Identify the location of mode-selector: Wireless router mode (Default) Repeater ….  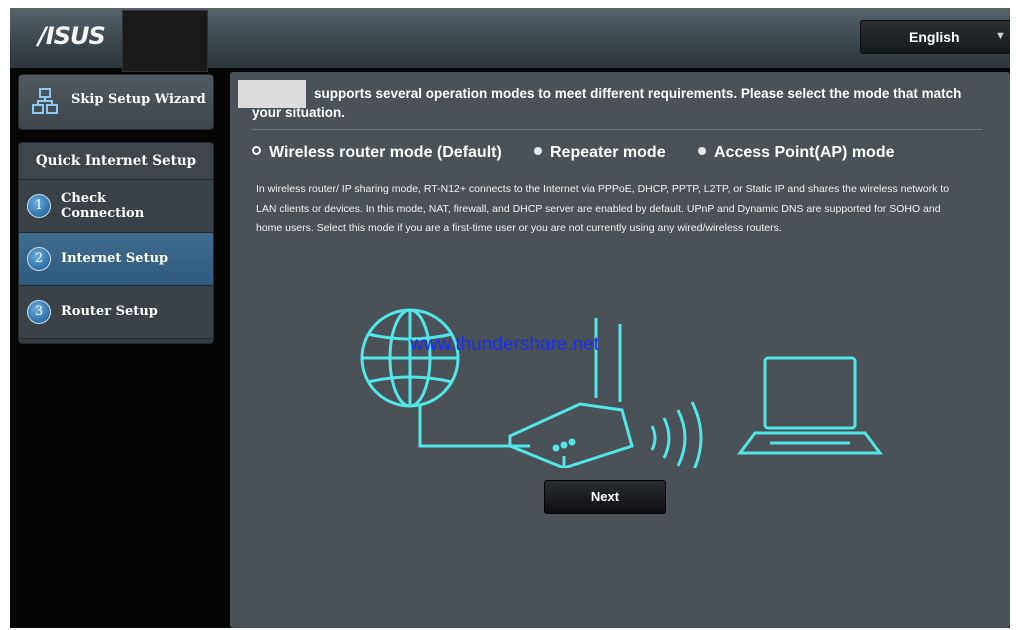
(622, 156).